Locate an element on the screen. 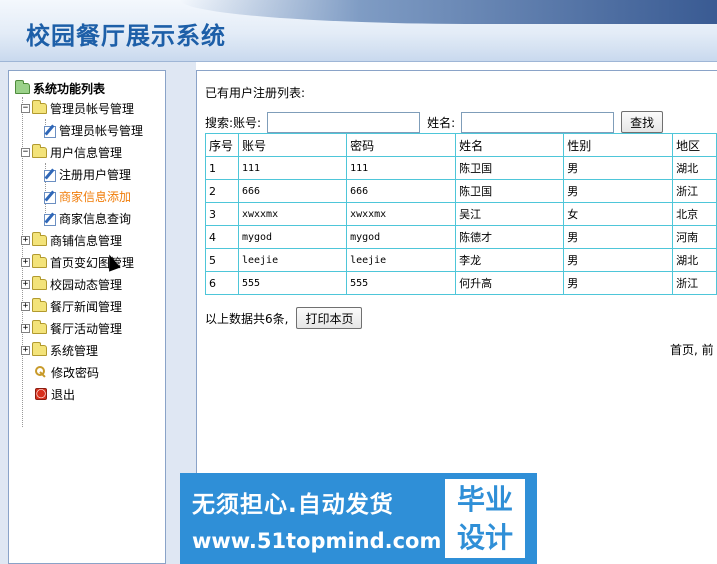 The width and height of the screenshot is (717, 564). menu-system-admin: + 系统管理 is located at coordinates (90, 350).